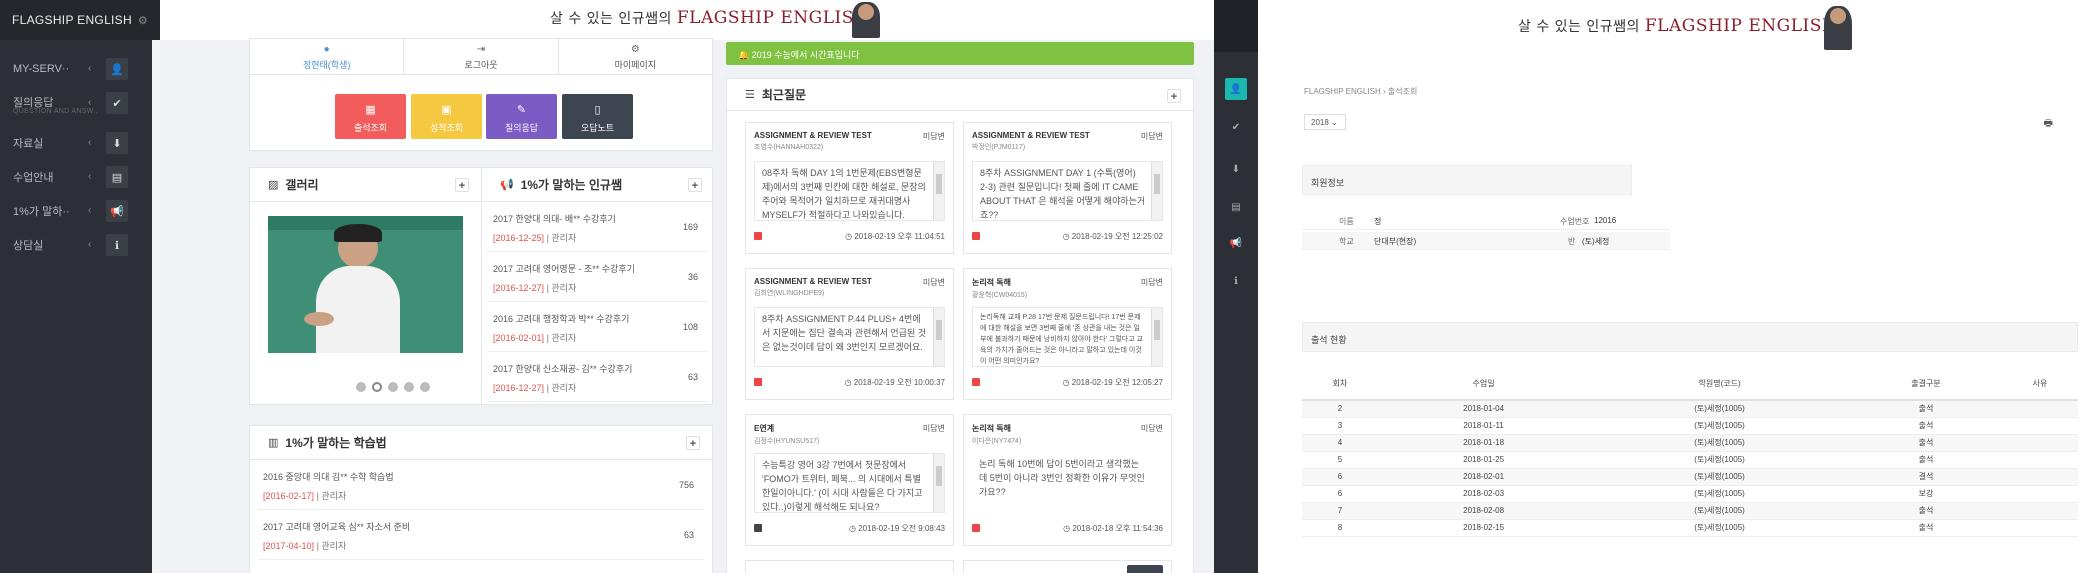 This screenshot has width=2090, height=573. I want to click on user-icon: 👤, so click(1236, 89).